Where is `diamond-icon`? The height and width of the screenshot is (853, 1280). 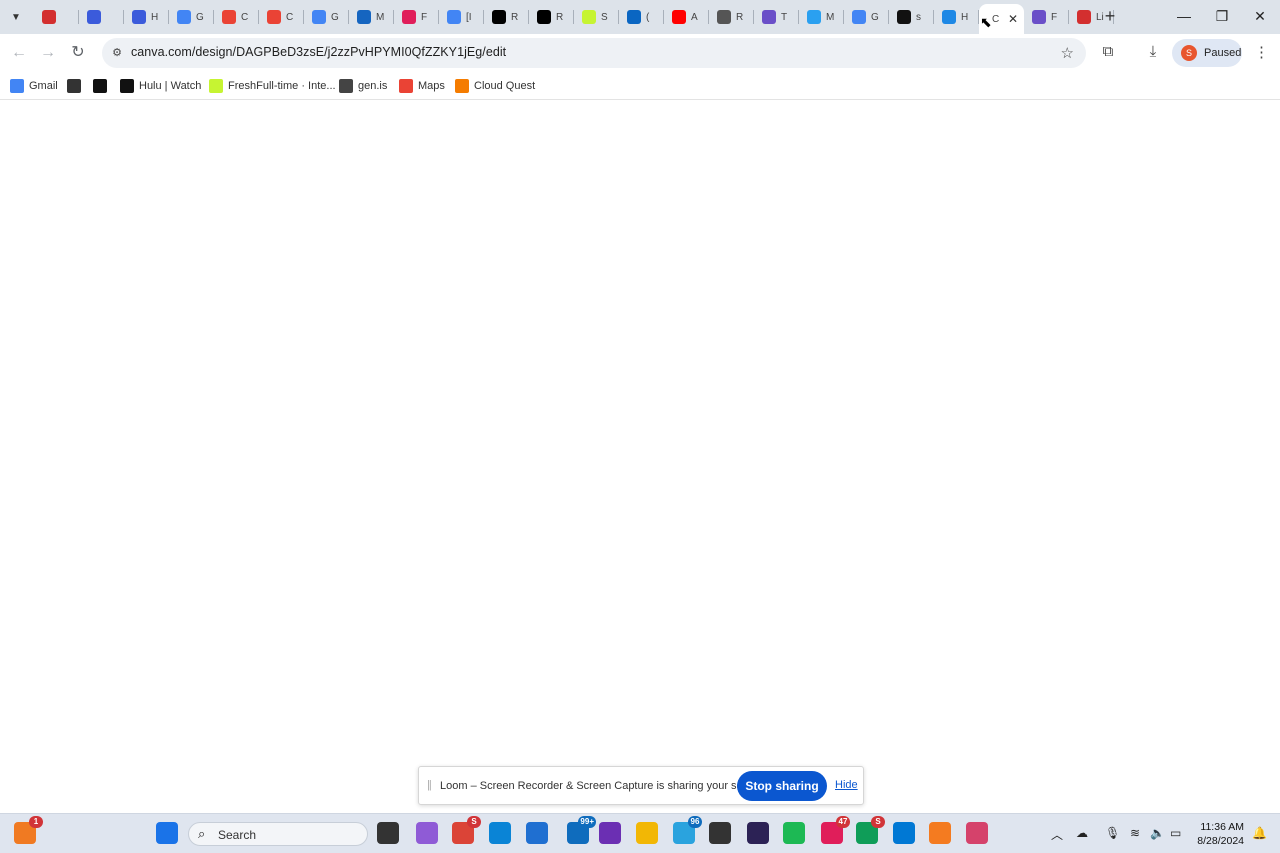
diamond-icon is located at coordinates (364, 17).